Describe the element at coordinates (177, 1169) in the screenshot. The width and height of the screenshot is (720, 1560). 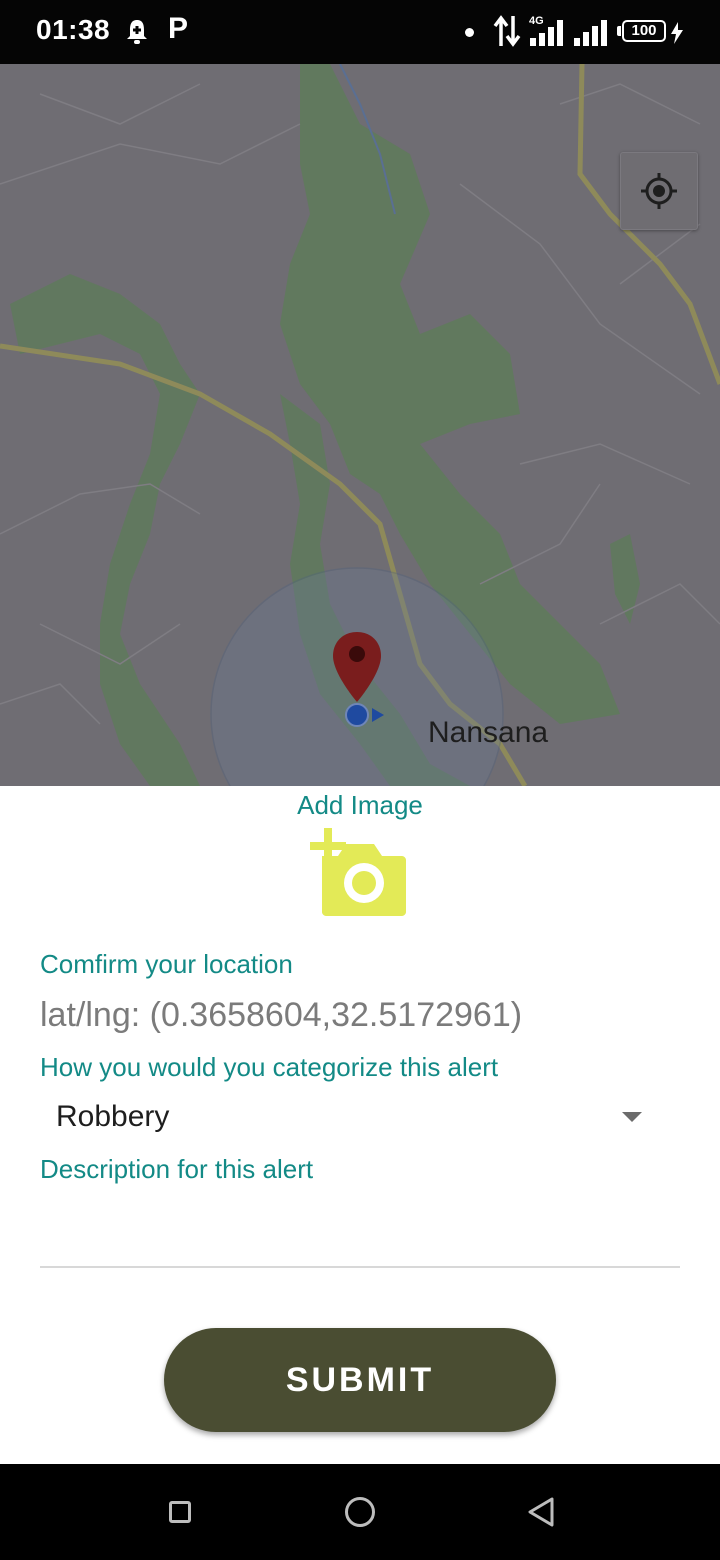
I see `description-label: Description for this alert` at that location.